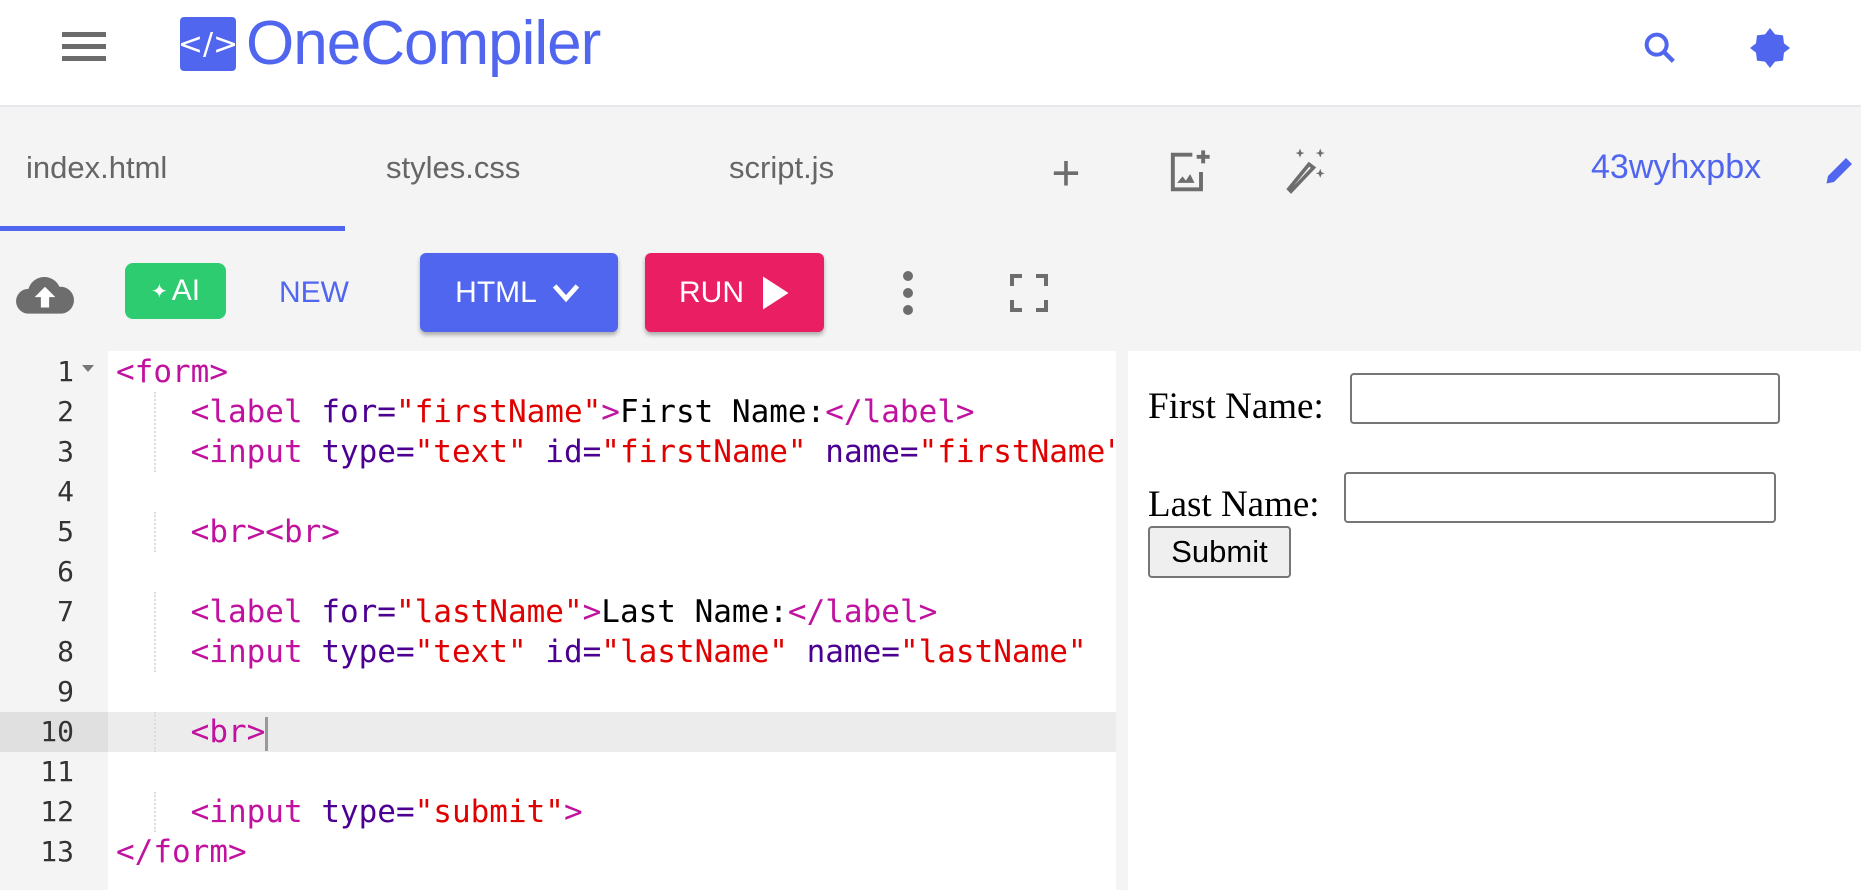 Image resolution: width=1861 pixels, height=890 pixels. Describe the element at coordinates (186, 290) in the screenshot. I see `ai-label: AI` at that location.